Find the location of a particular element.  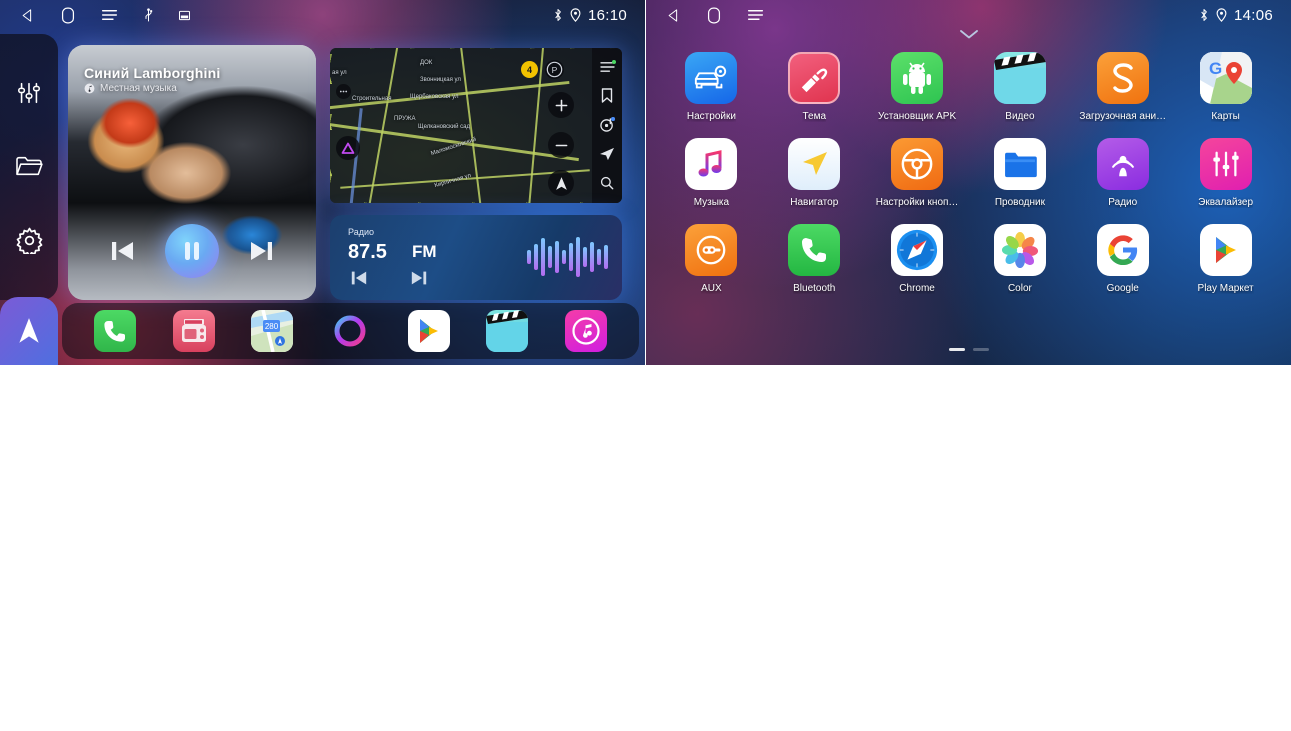

play-store-icon is located at coordinates (1225, 250).